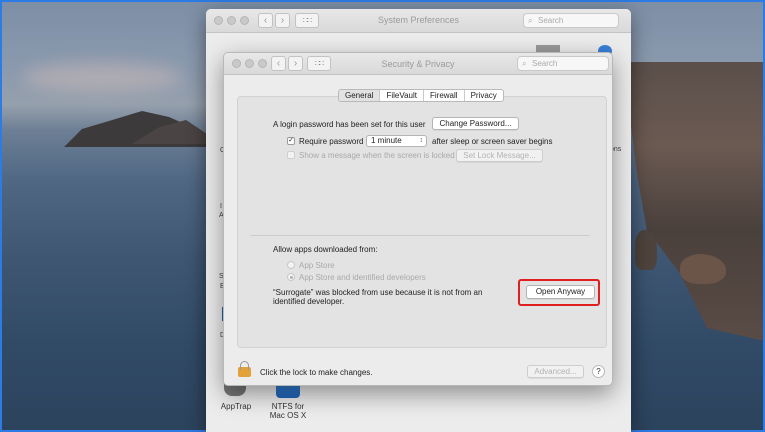 The width and height of the screenshot is (765, 432). What do you see at coordinates (309, 301) in the screenshot?
I see `blocked-message-line2: identified developer.` at bounding box center [309, 301].